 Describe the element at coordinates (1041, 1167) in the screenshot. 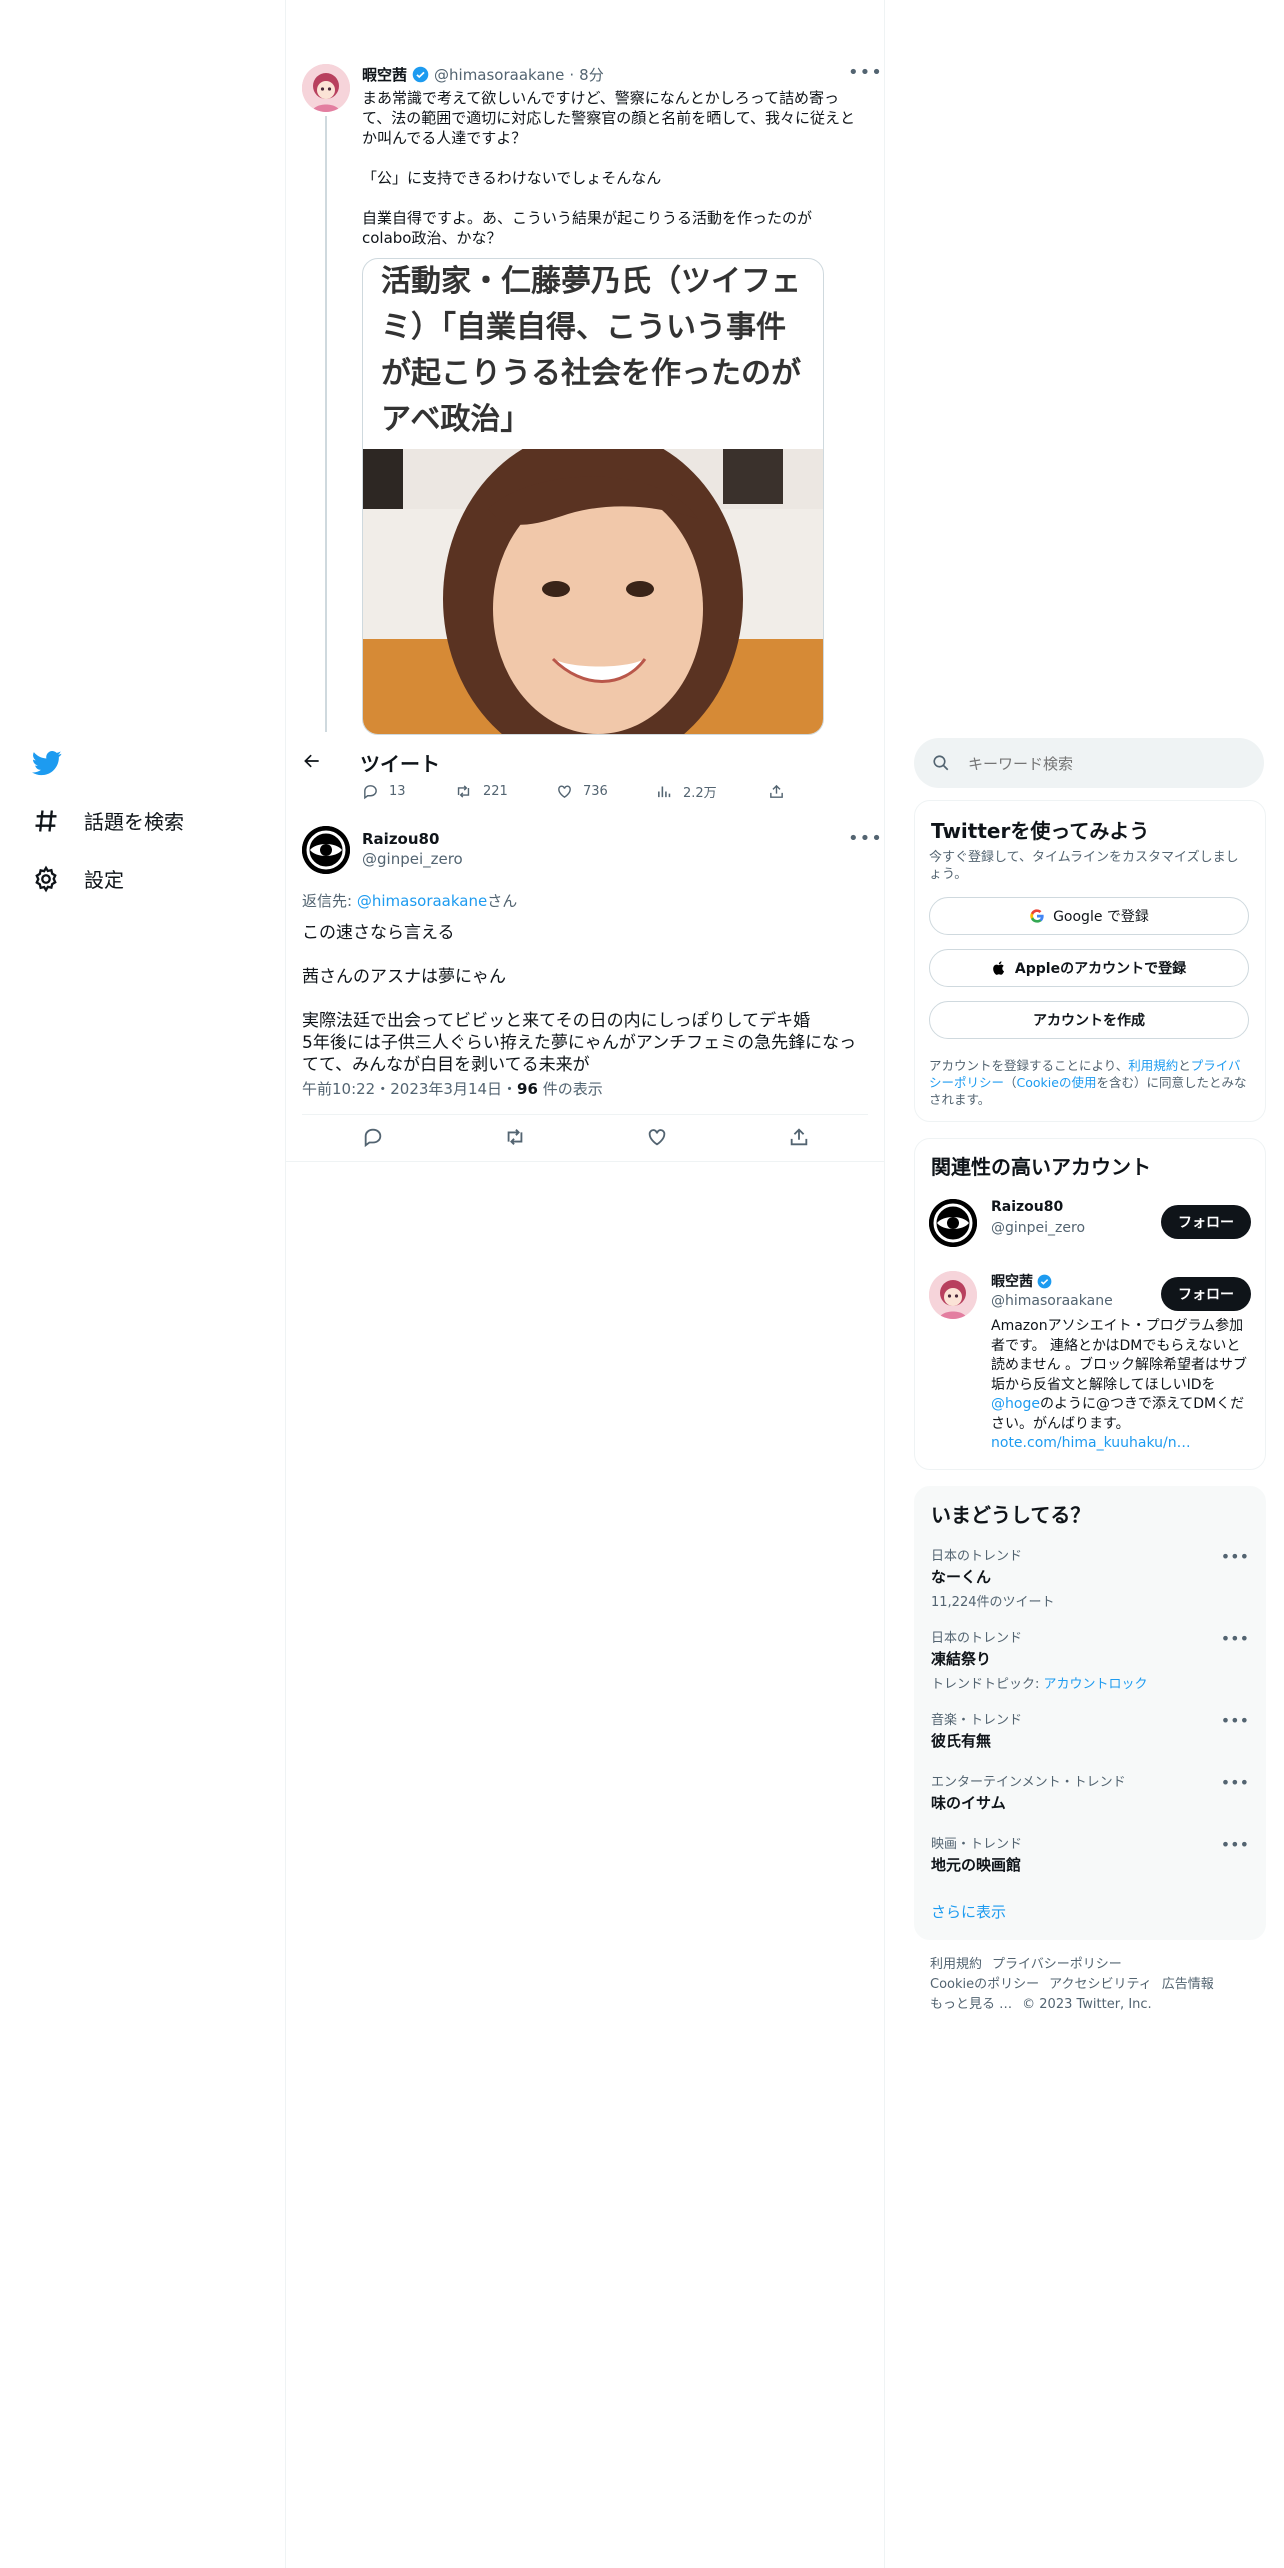

I see `relevant-title: 関連性の高いアカウント` at that location.